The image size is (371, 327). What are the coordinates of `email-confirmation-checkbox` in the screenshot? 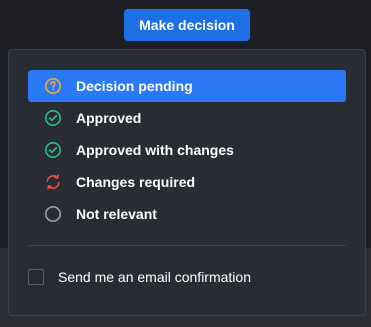 It's located at (36, 277).